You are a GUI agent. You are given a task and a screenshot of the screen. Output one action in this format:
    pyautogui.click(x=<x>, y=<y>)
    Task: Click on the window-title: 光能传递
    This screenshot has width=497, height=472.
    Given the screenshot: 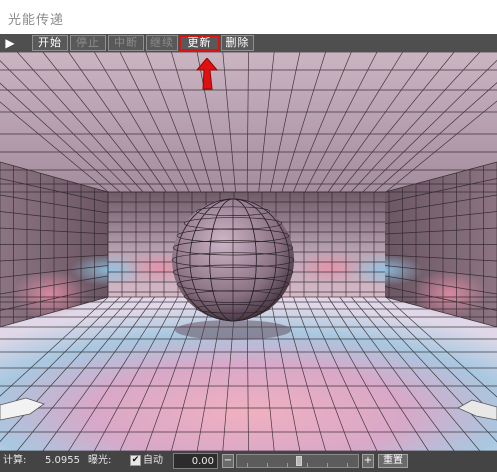 What is the action you would take?
    pyautogui.click(x=36, y=20)
    